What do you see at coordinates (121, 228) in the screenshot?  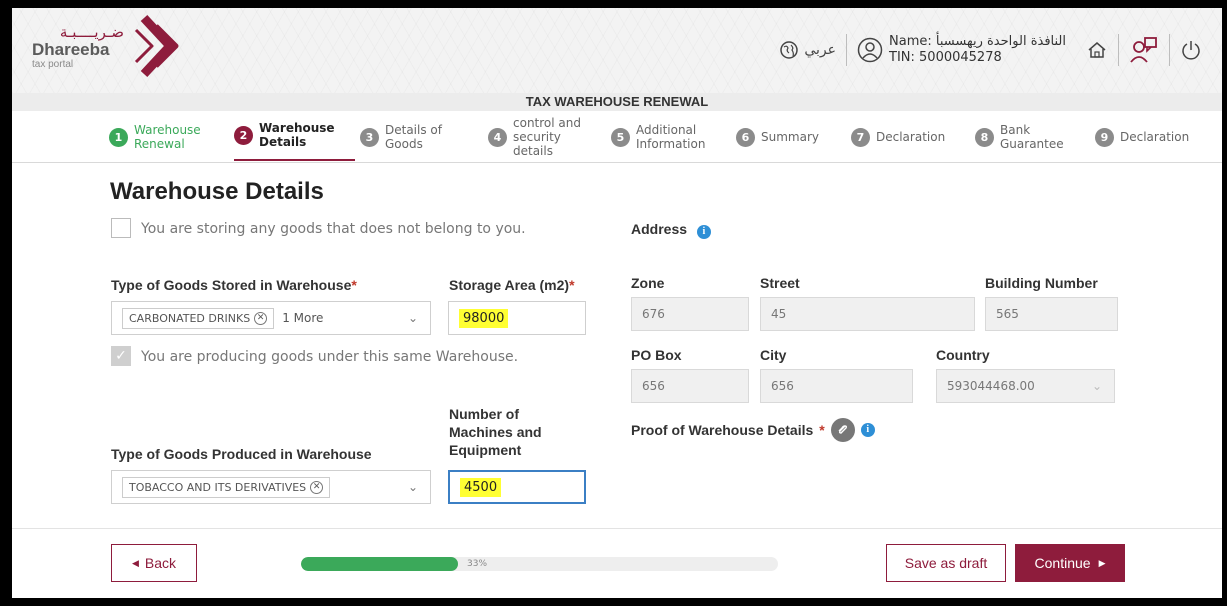 I see `storing-others-goods-checkbox` at bounding box center [121, 228].